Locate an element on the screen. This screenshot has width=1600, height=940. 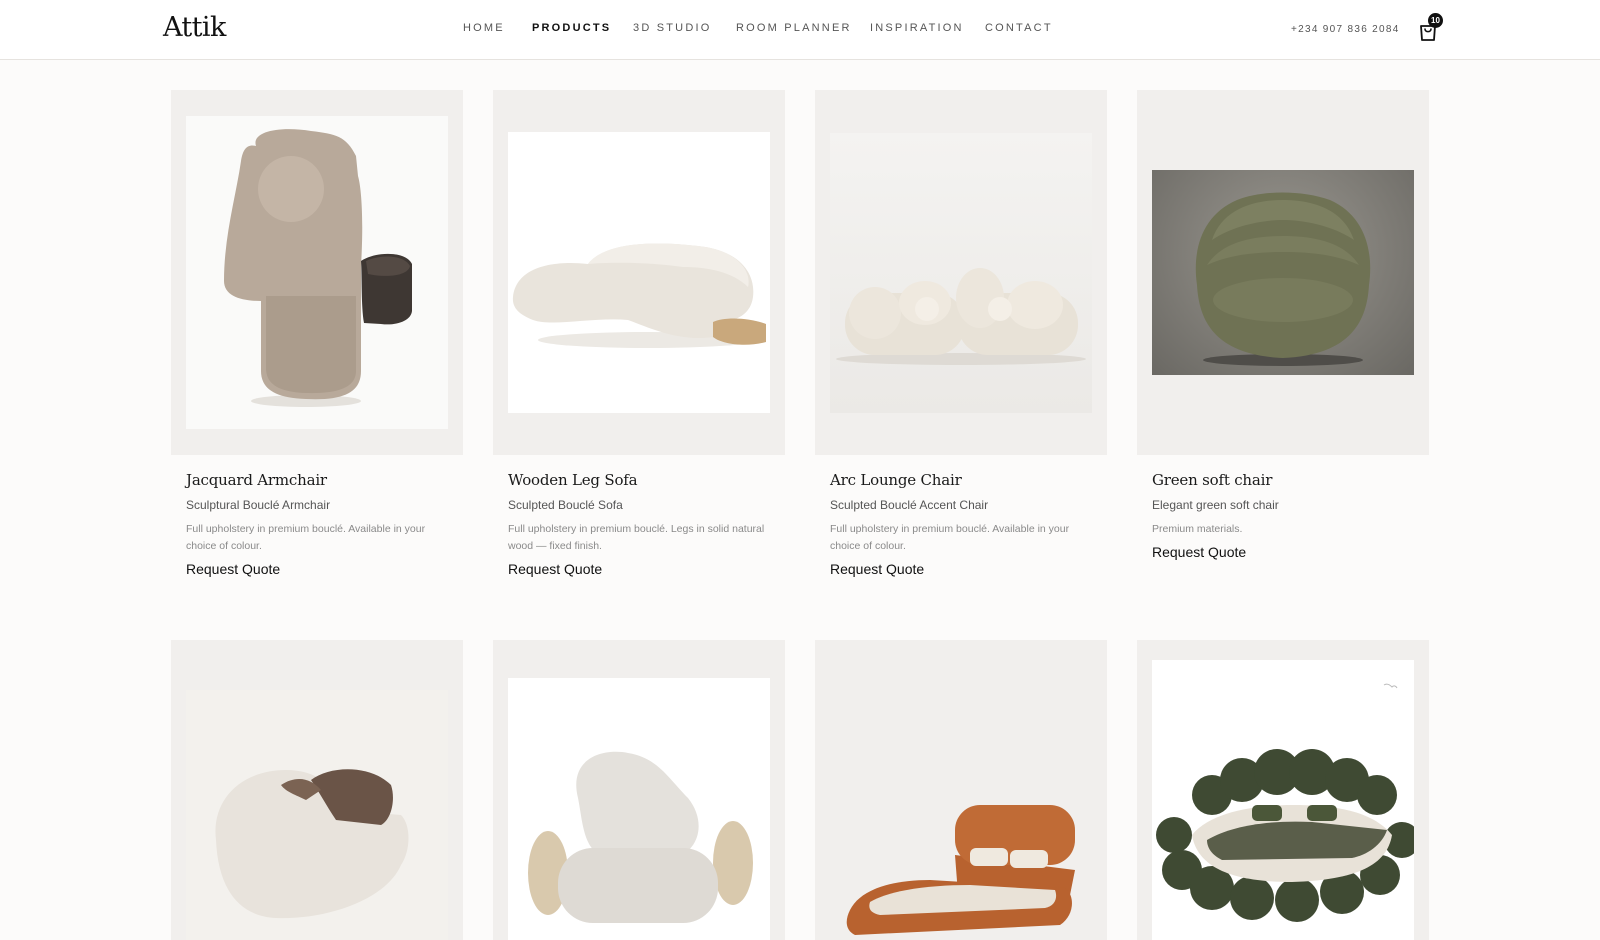
green-chair-illustration is located at coordinates (1283, 279).